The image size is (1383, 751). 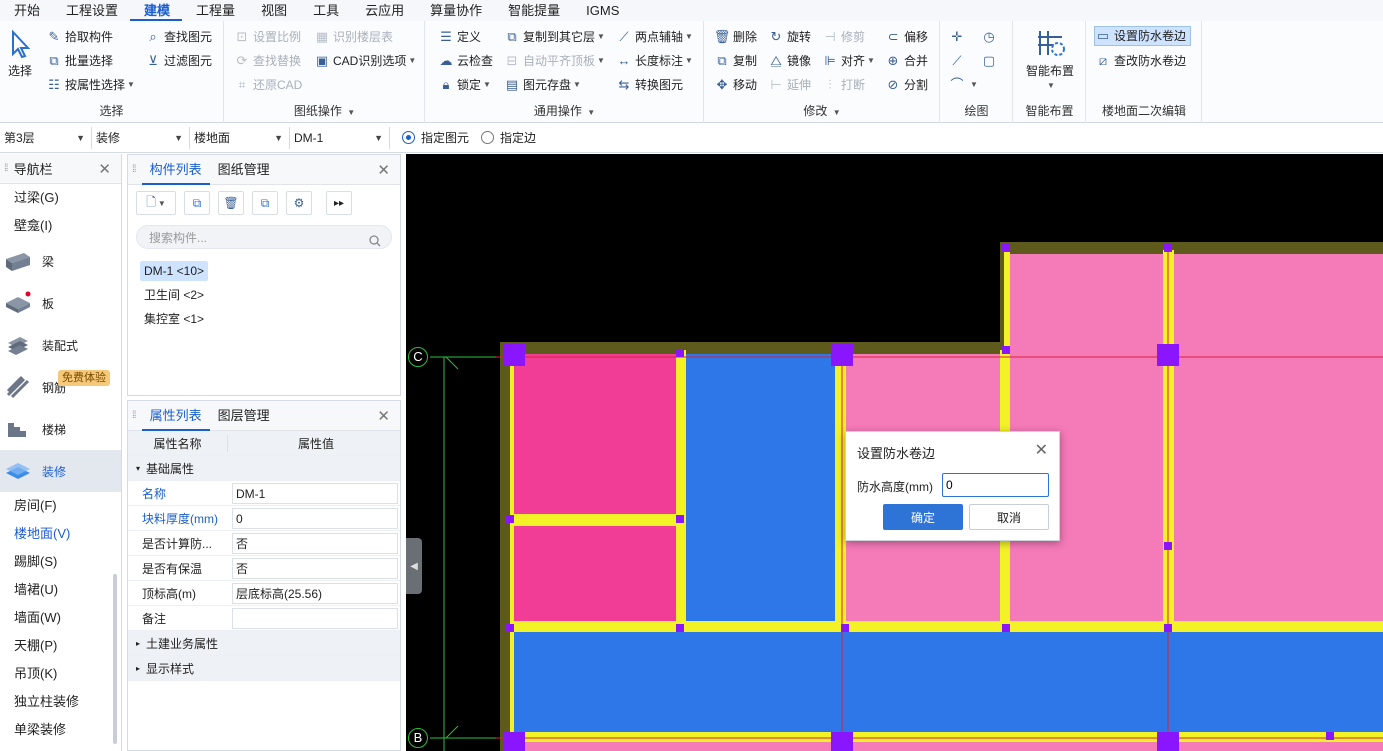 I want to click on break-button: ⫶ 打断, so click(x=843, y=85).